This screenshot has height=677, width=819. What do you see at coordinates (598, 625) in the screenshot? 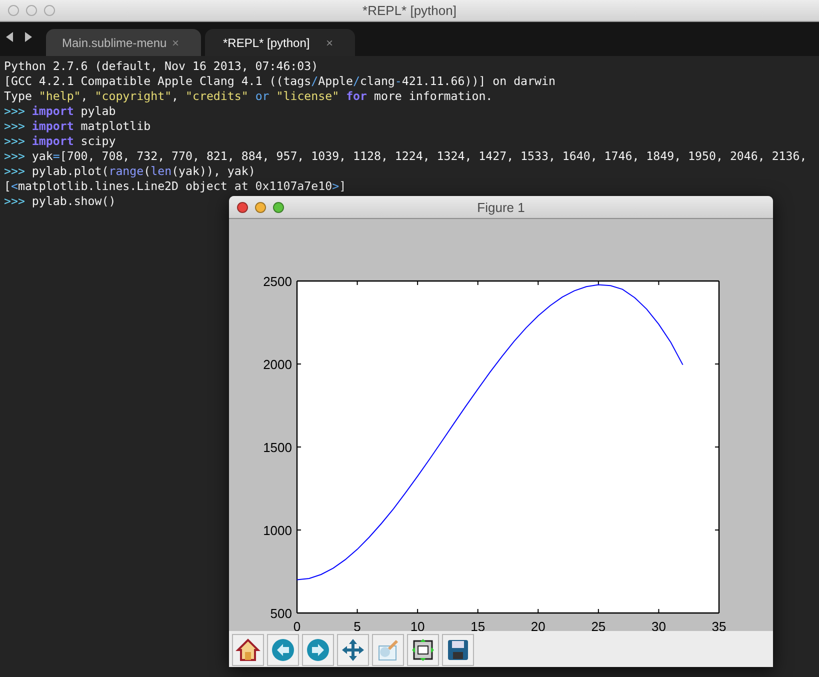
I see `x-tick-label: 25` at bounding box center [598, 625].